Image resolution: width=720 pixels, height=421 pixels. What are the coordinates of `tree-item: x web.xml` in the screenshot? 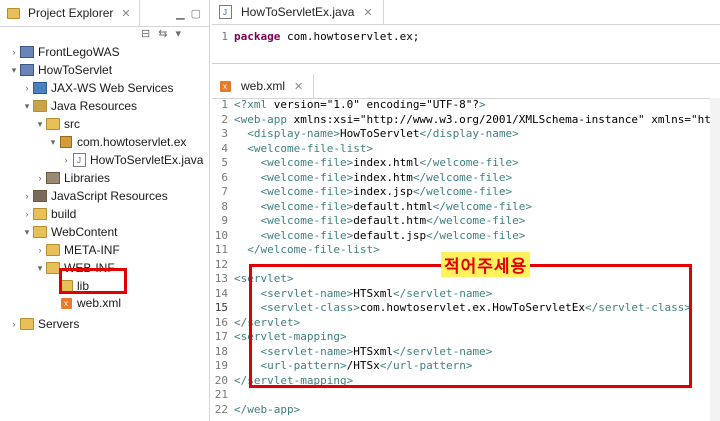 It's located at (84, 303).